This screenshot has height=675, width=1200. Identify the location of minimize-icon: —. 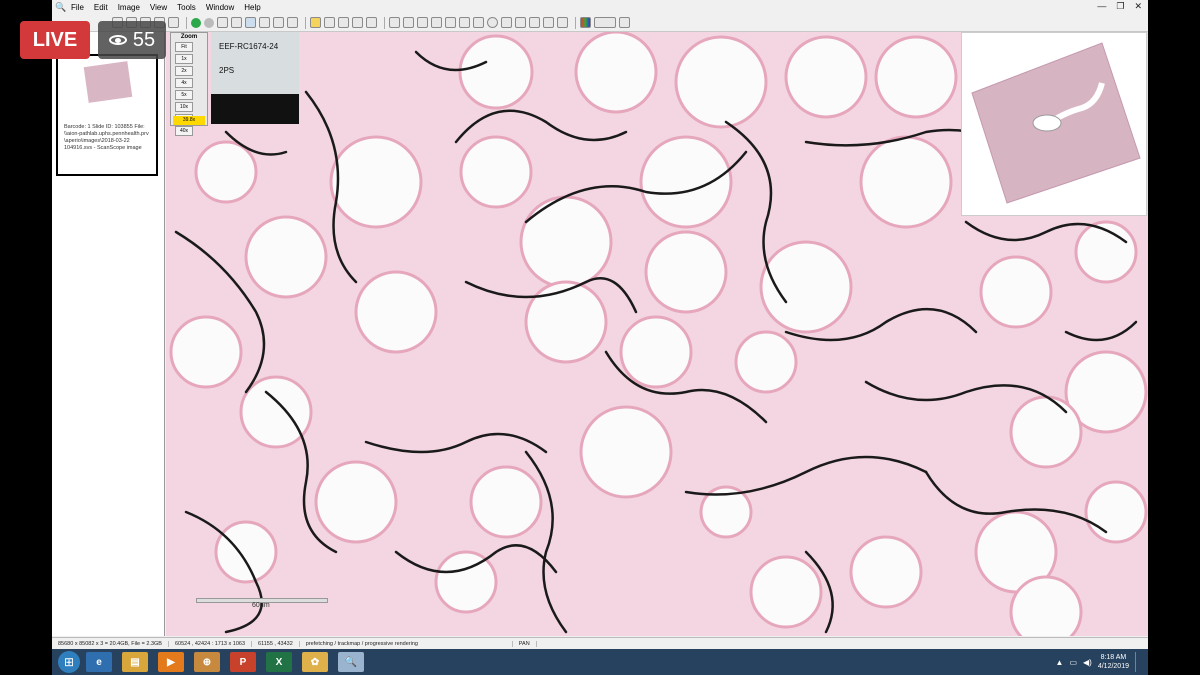
(1101, 6).